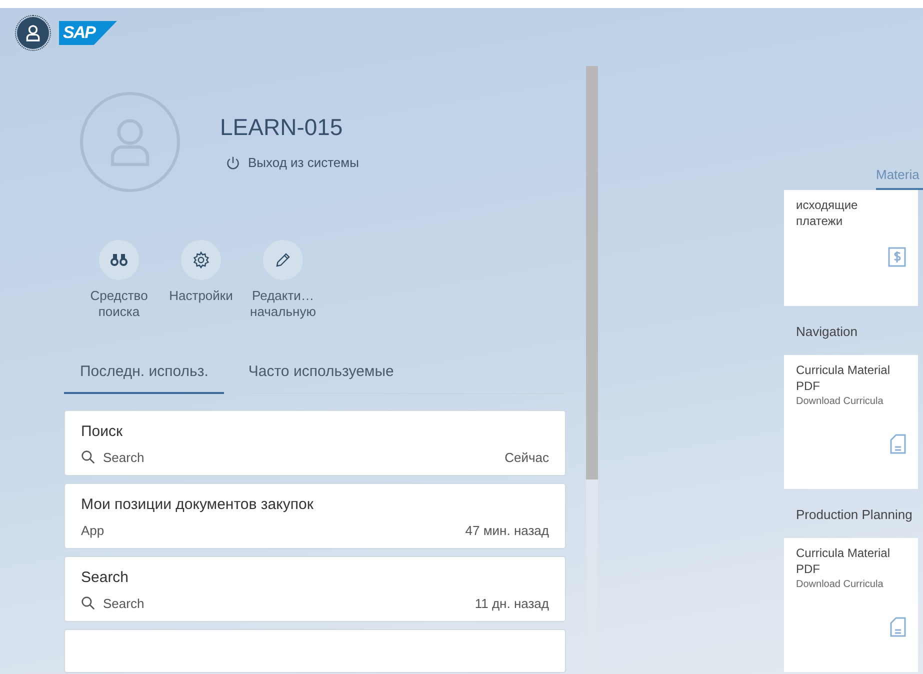 The width and height of the screenshot is (923, 674). I want to click on logout-link: Выход из системы, so click(292, 162).